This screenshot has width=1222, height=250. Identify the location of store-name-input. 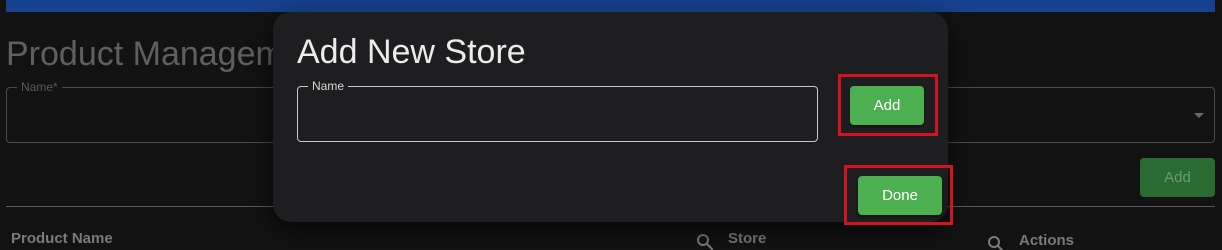
(559, 116).